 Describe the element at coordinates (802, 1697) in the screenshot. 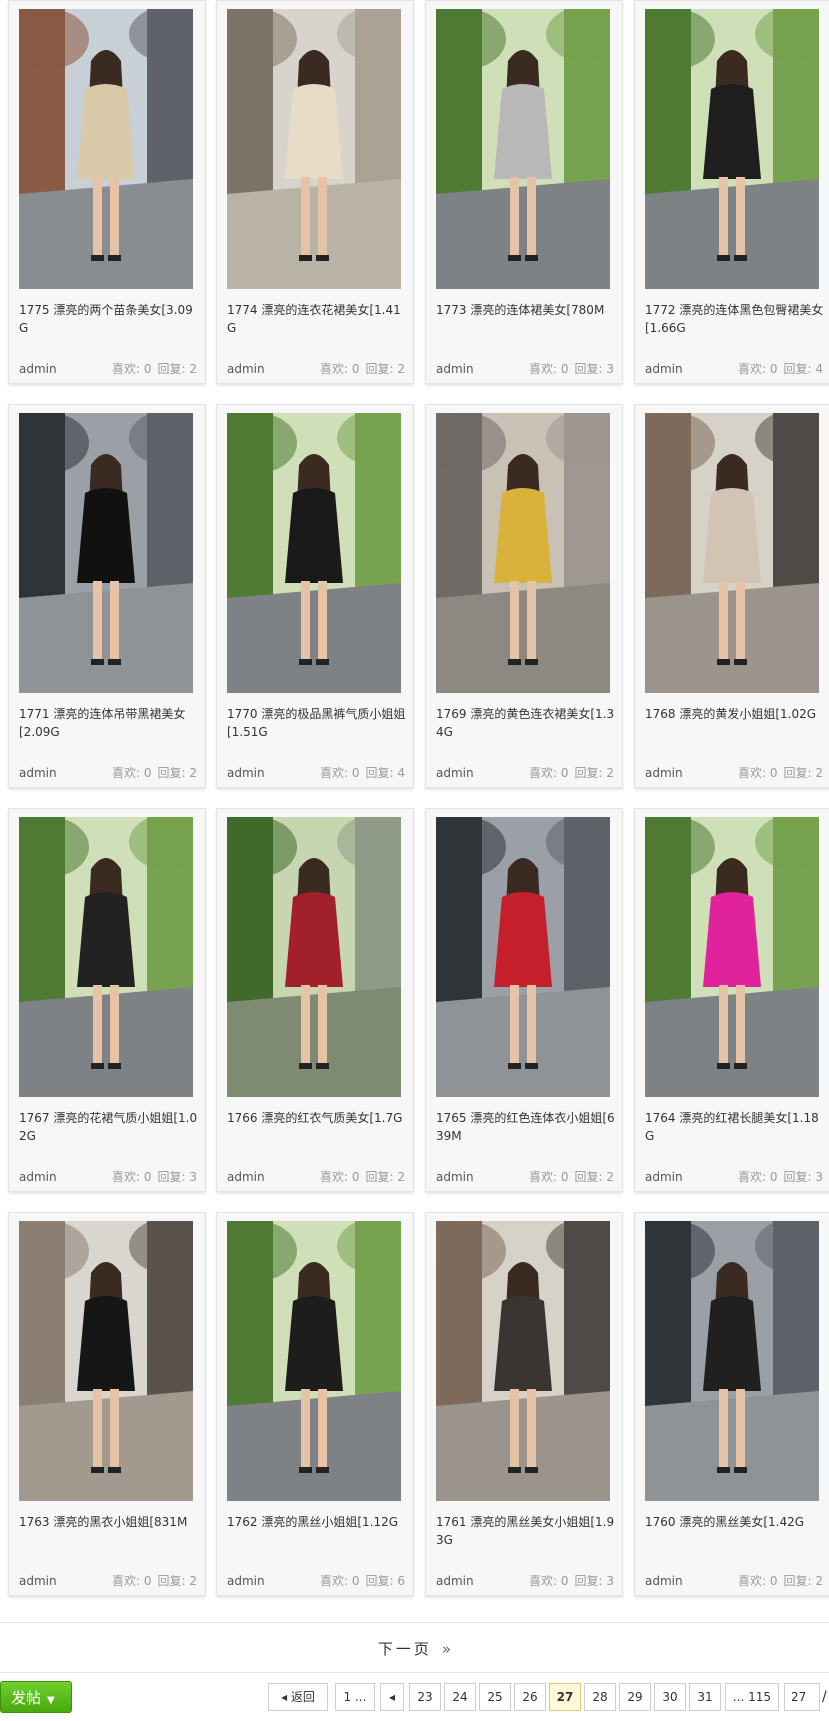

I see `pager-page-input: 27` at that location.